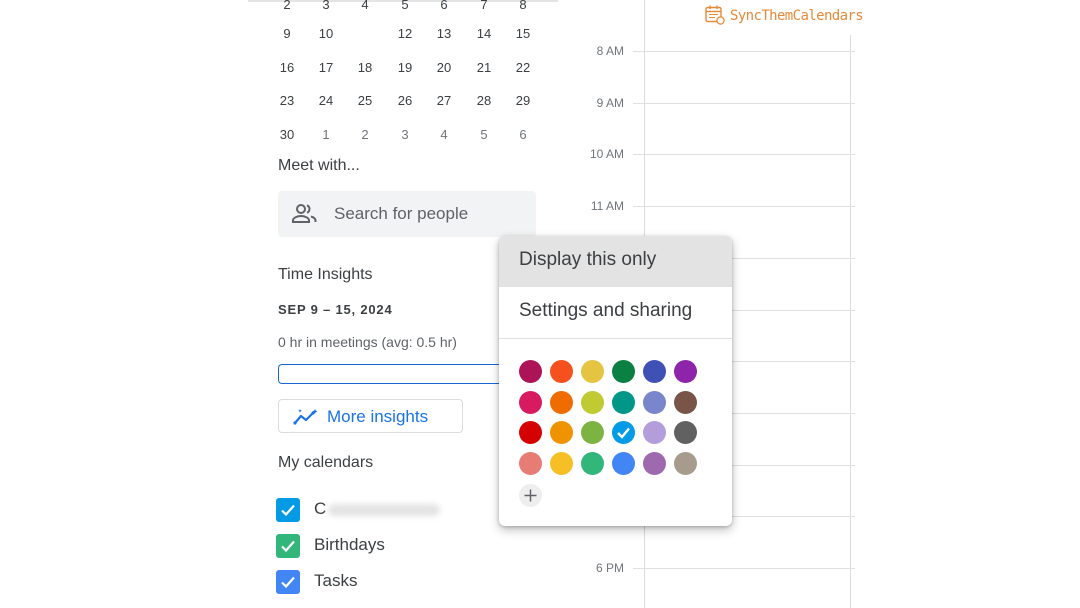 This screenshot has width=1080, height=608. I want to click on day-number: 11, so click(365, 33).